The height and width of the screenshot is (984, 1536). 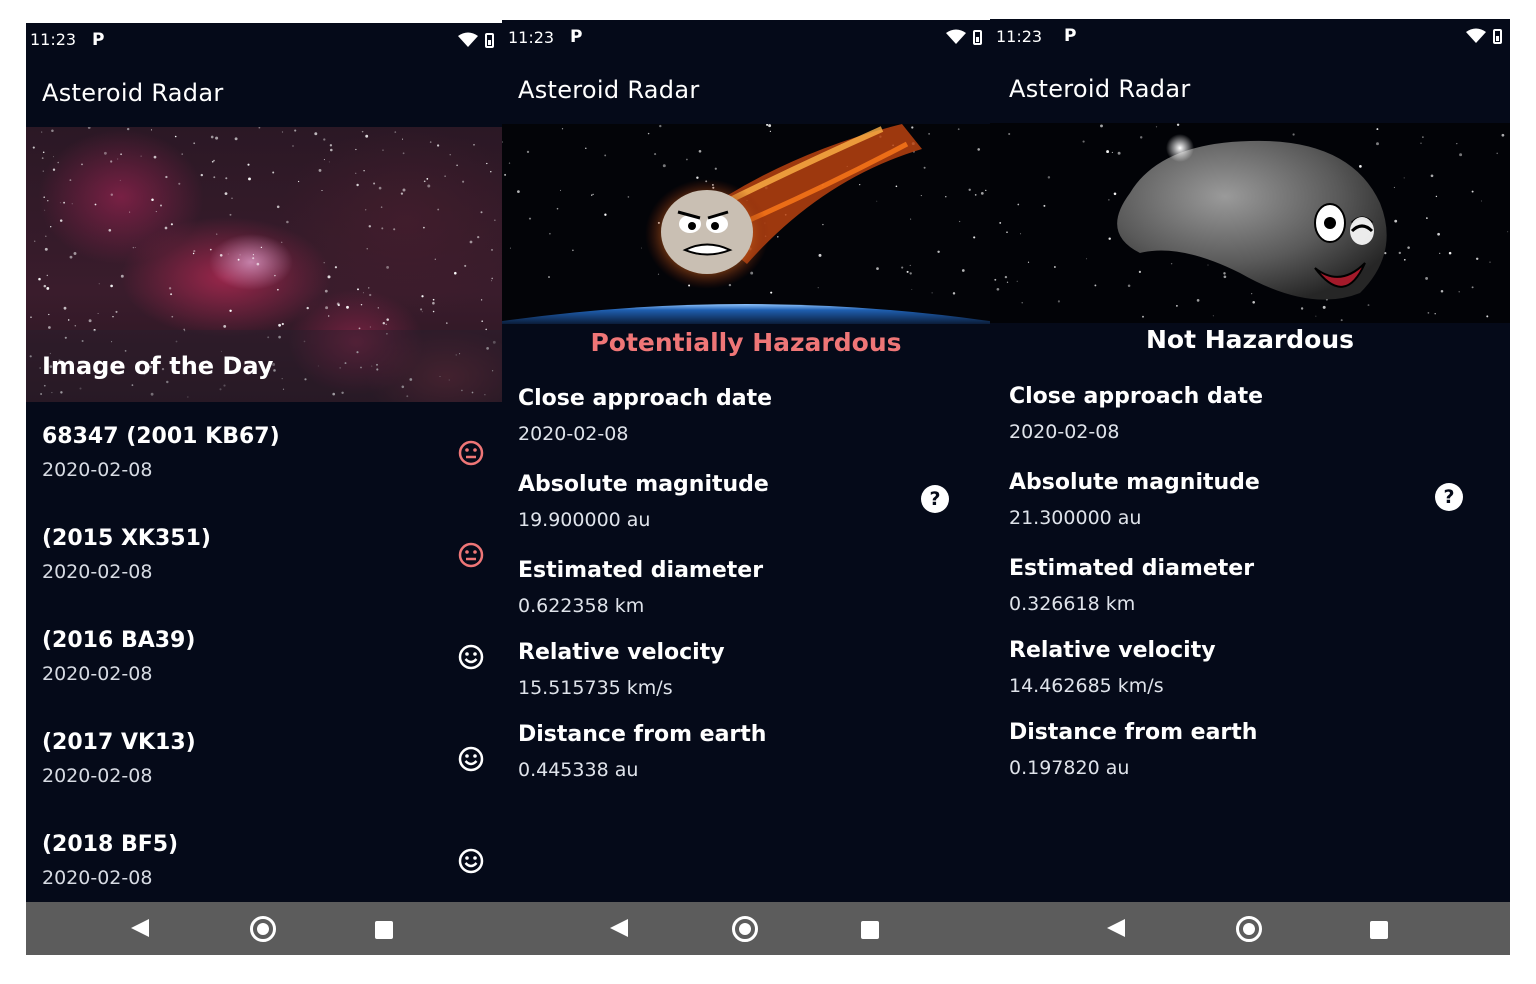 I want to click on safe-asteroid-image, so click(x=1250, y=223).